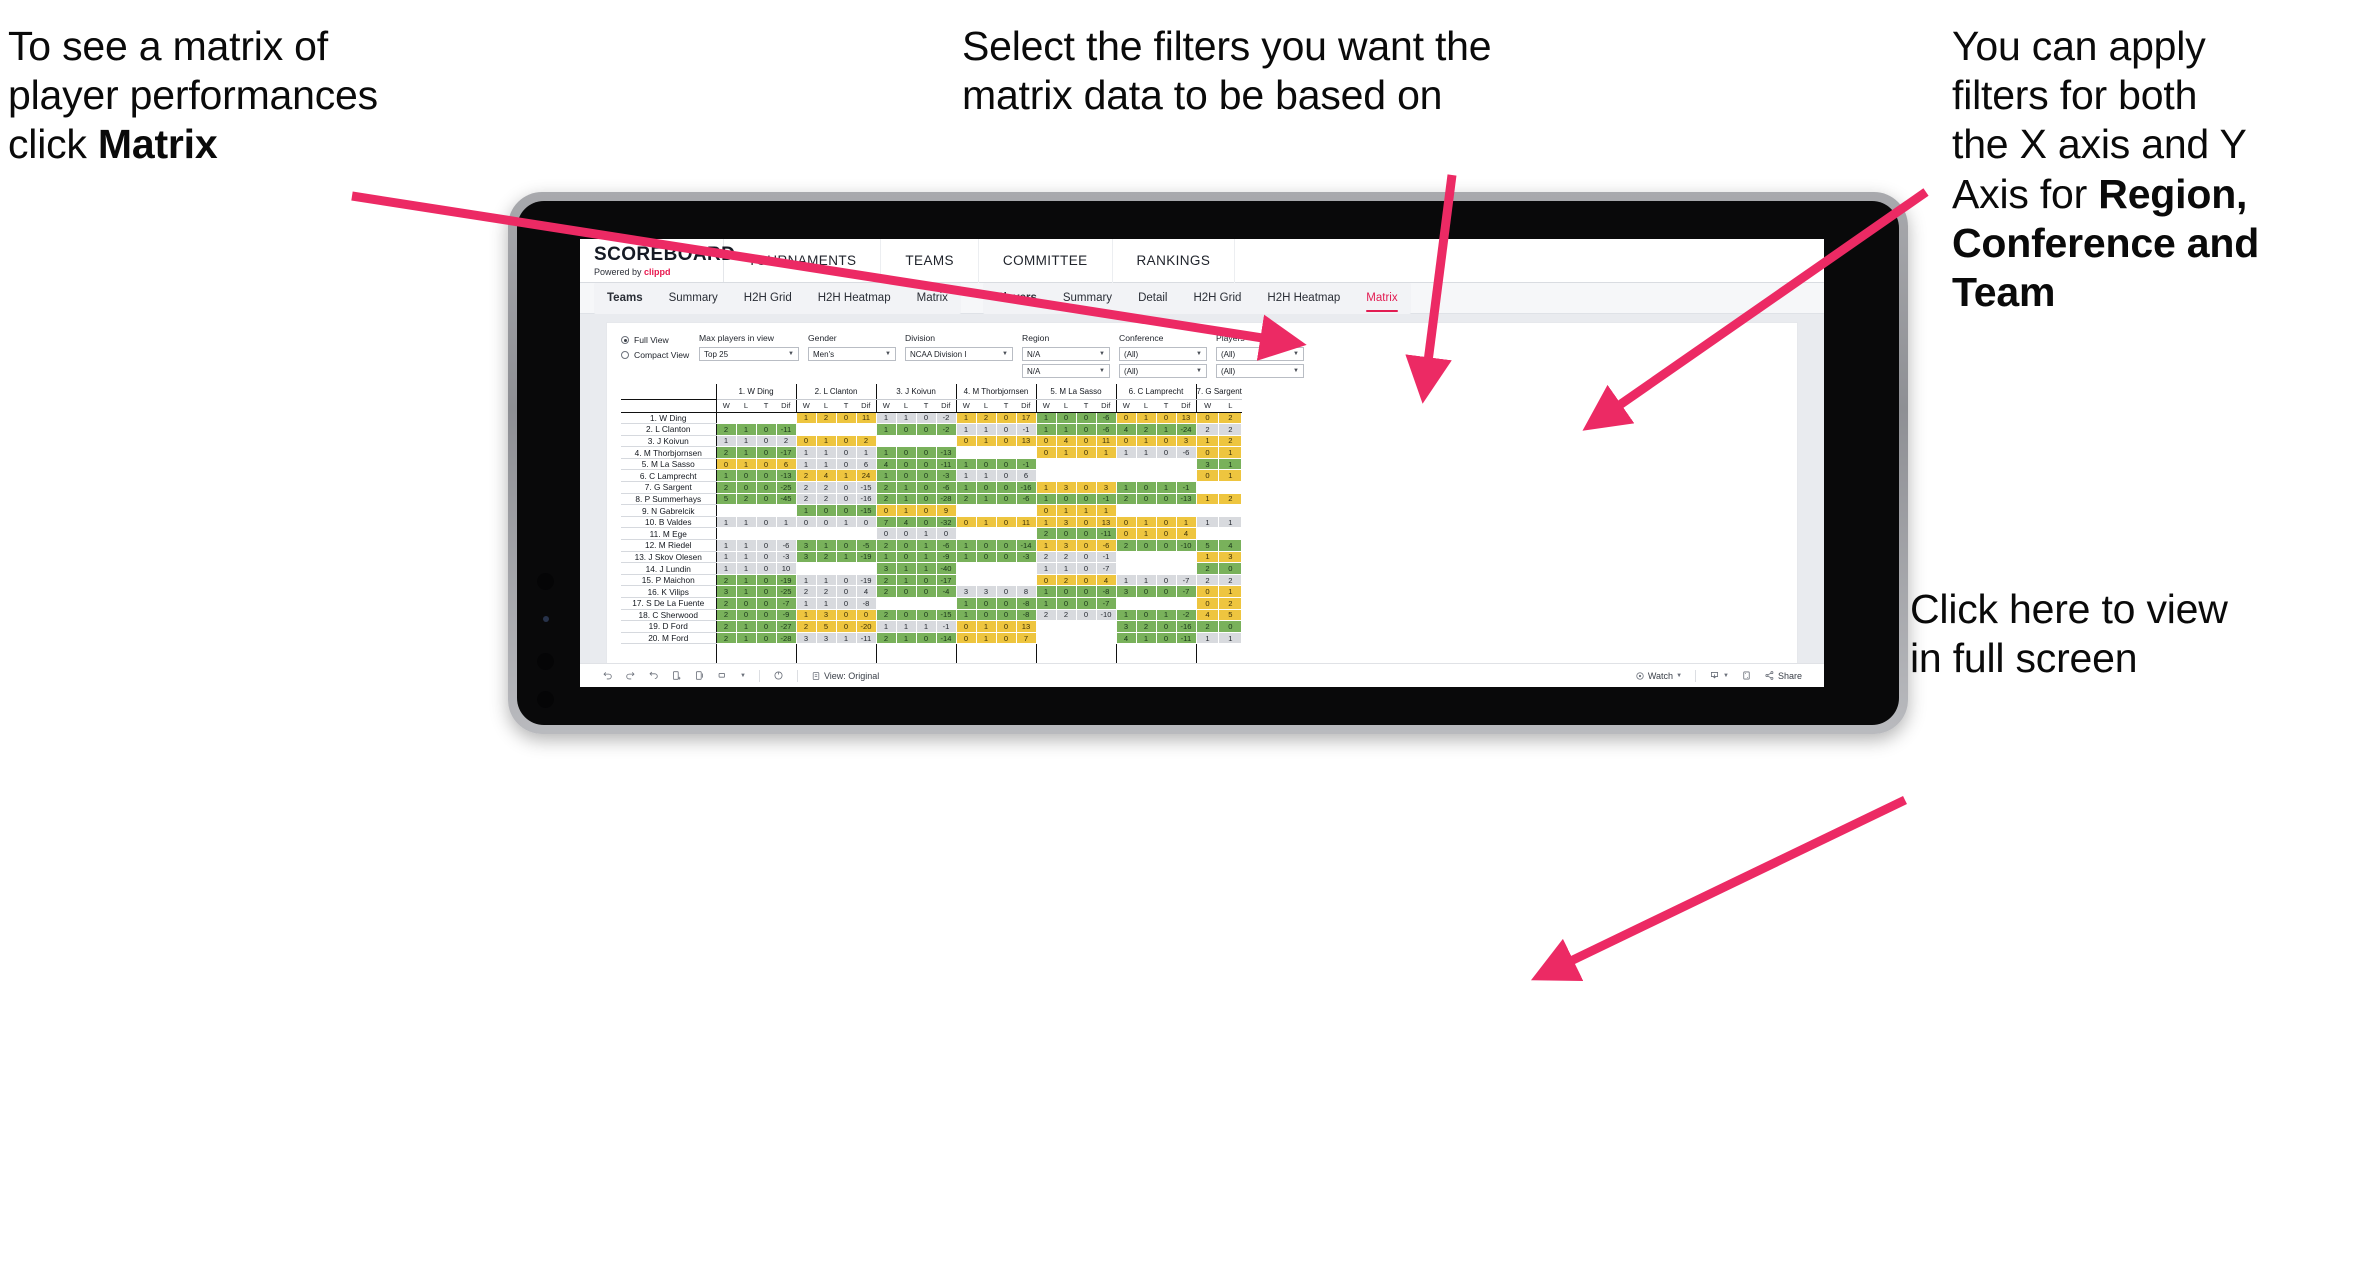 This screenshot has height=1280, width=2378. Describe the element at coordinates (1026, 545) in the screenshot. I see `matrix-cell: -14` at that location.